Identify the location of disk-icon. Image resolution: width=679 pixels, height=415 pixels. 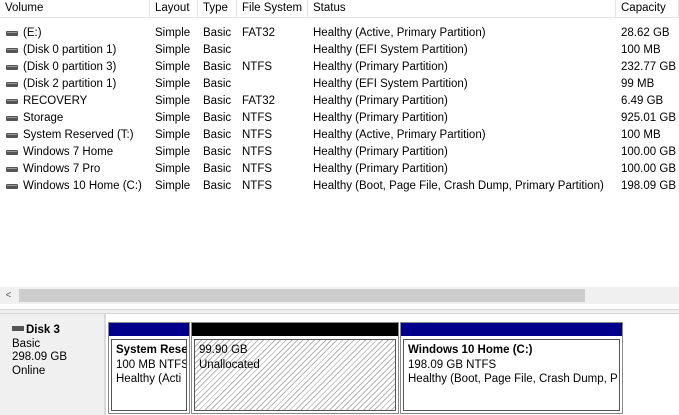
(18, 328).